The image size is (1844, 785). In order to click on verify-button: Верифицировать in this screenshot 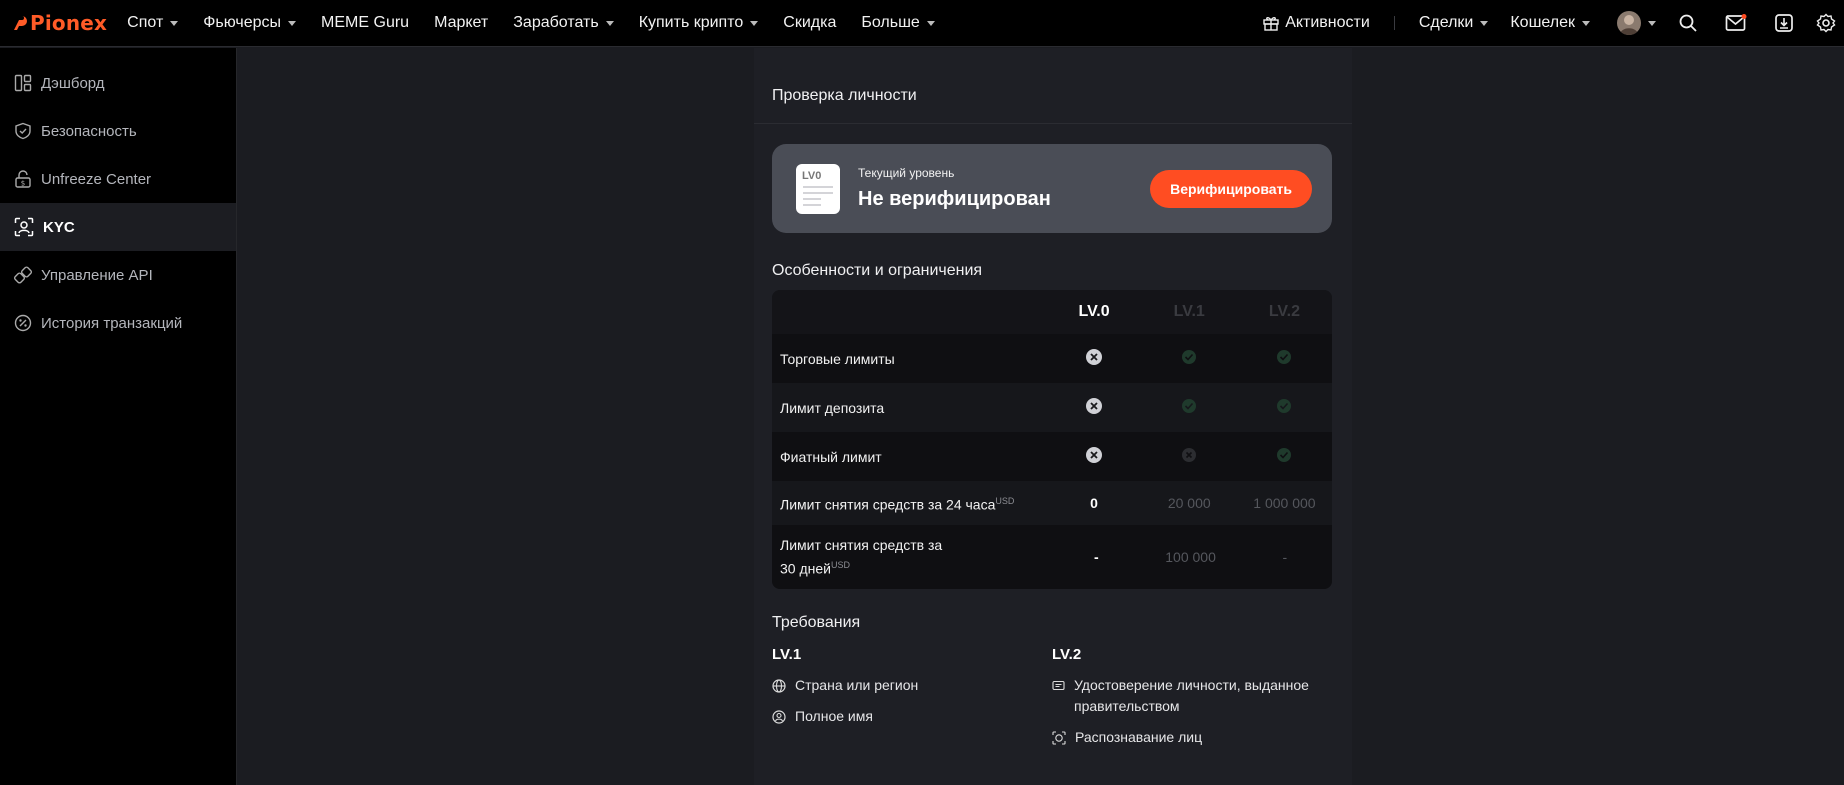, I will do `click(1231, 188)`.